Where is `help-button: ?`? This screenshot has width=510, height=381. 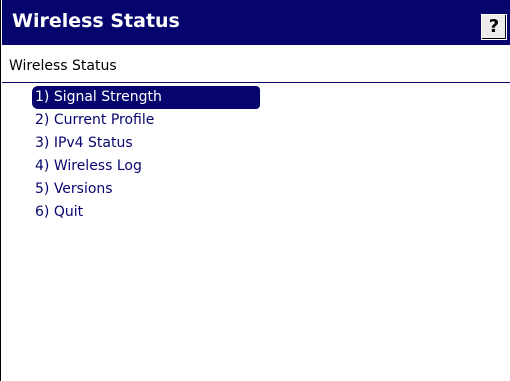
help-button: ? is located at coordinates (494, 27).